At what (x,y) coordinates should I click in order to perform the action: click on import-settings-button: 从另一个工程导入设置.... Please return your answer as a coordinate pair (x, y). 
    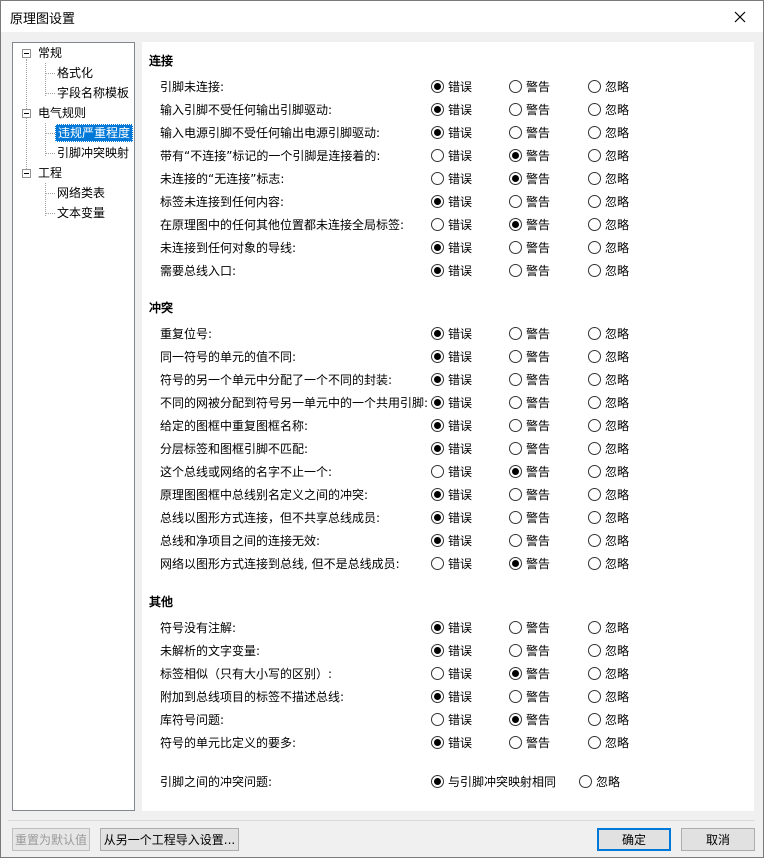
    Looking at the image, I should click on (169, 839).